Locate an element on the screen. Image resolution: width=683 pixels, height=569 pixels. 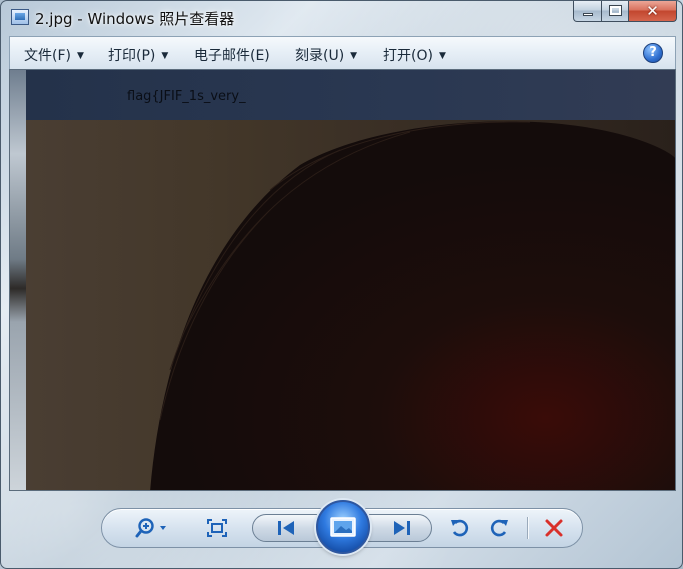
maximize-icon is located at coordinates (615, 10).